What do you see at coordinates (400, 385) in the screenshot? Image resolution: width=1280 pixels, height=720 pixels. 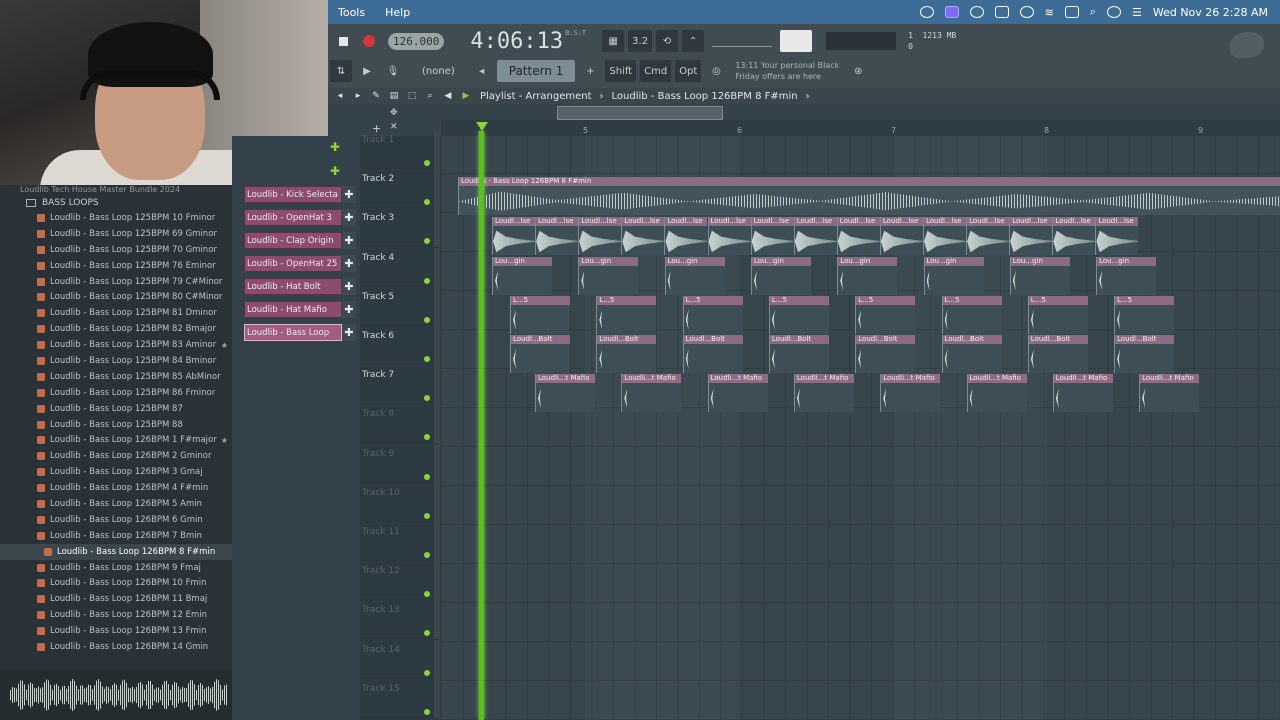 I see `track-header: Track 7` at bounding box center [400, 385].